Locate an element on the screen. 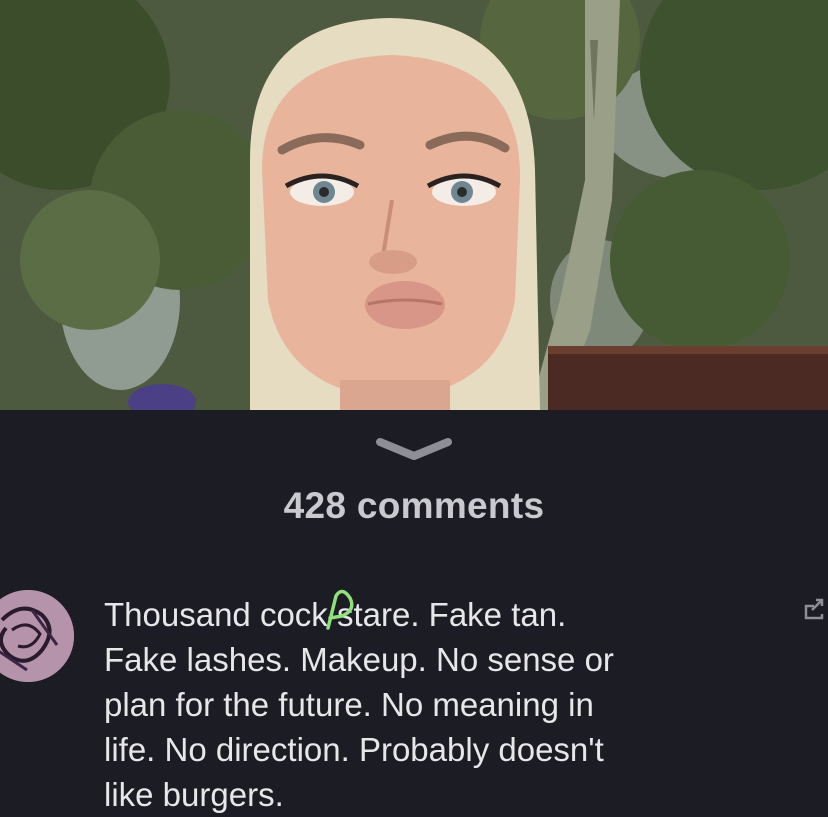 This screenshot has width=828, height=817. comments-count: 428 comments is located at coordinates (414, 505).